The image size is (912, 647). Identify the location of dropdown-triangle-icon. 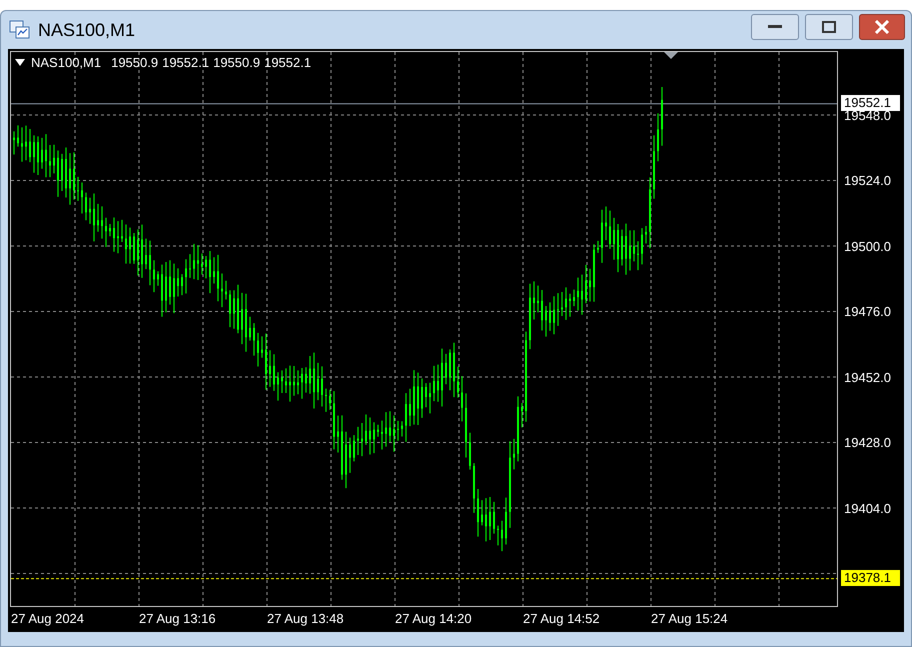
(20, 63).